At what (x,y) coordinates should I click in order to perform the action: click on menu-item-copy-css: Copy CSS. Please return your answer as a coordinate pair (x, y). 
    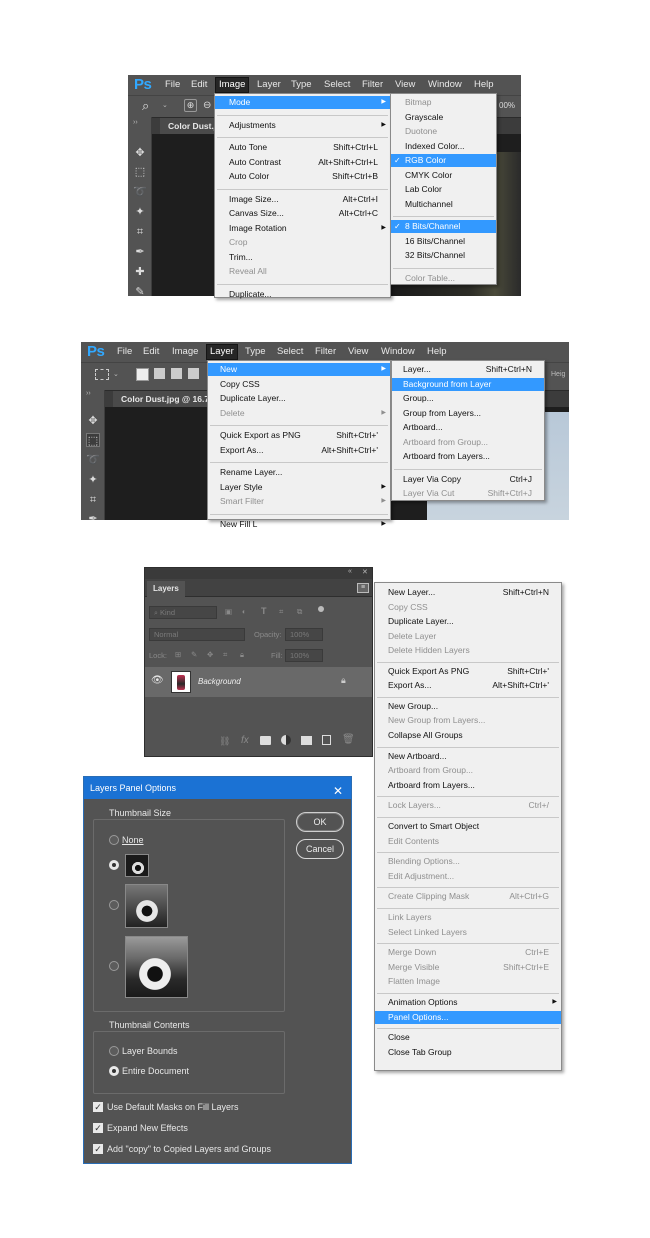
    Looking at the image, I should click on (468, 607).